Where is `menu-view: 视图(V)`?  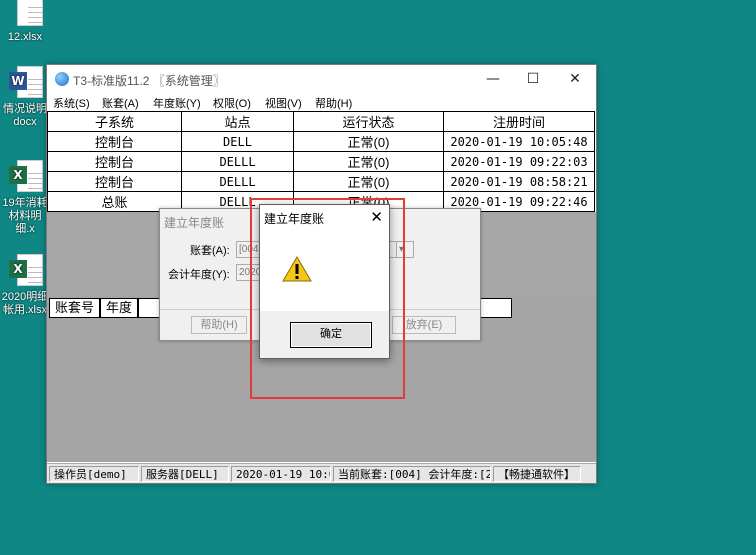 menu-view: 视图(V) is located at coordinates (283, 103).